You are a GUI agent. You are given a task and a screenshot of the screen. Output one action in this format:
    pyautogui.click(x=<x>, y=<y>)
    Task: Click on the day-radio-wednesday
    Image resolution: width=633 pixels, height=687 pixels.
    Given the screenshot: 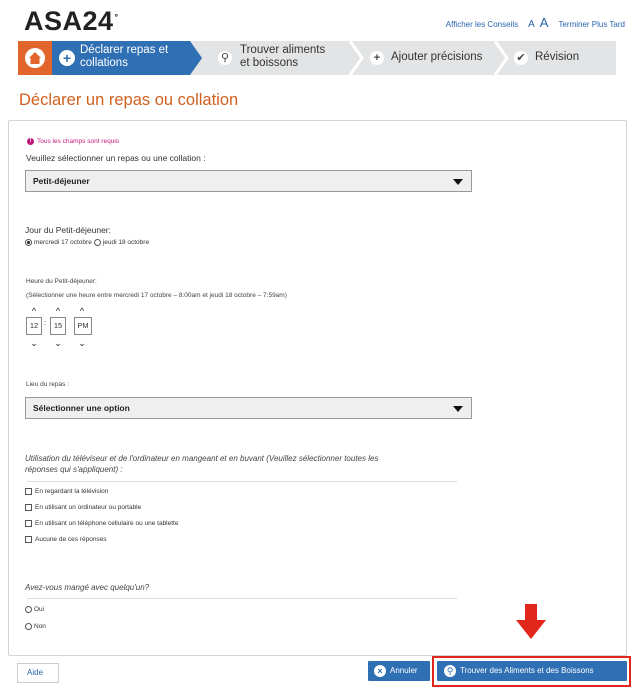 What is the action you would take?
    pyautogui.click(x=28, y=242)
    